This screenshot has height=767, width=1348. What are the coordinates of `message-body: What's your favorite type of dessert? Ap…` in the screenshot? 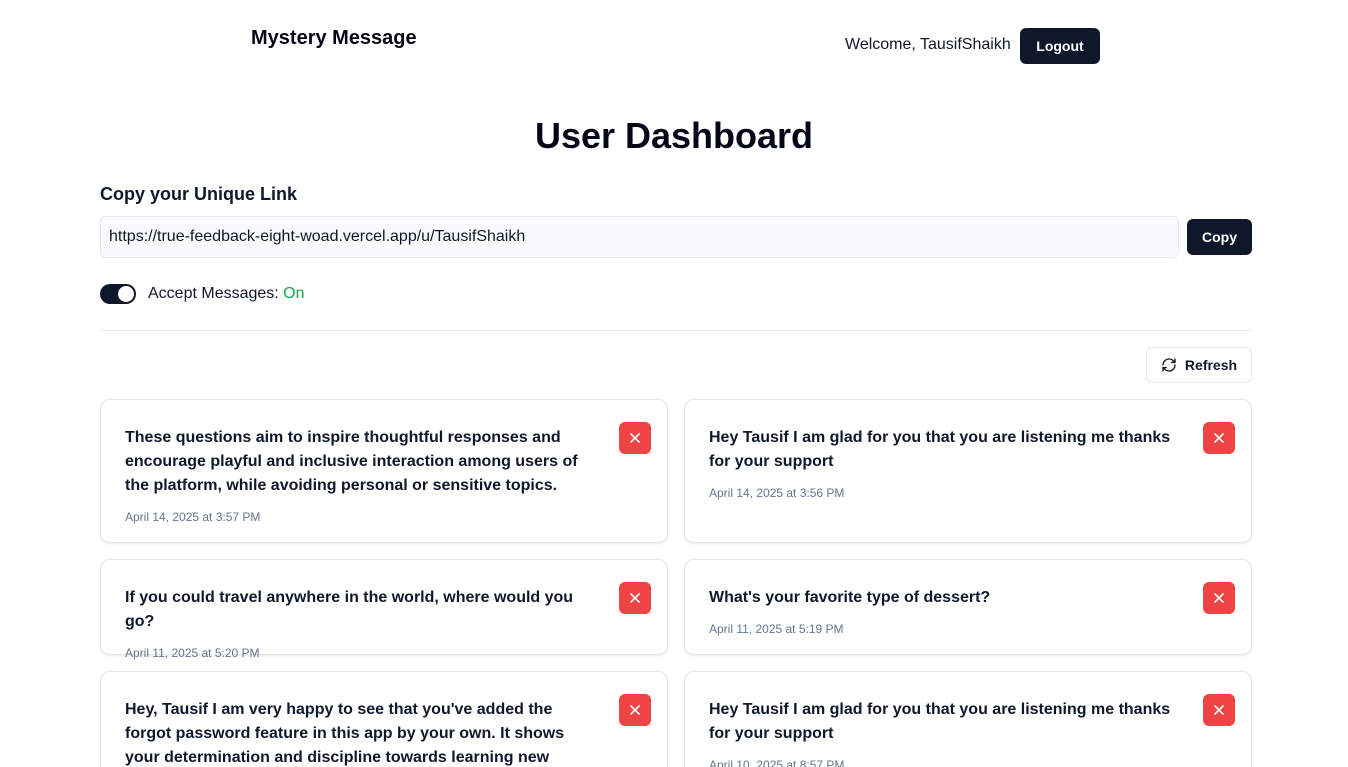 It's located at (945, 613).